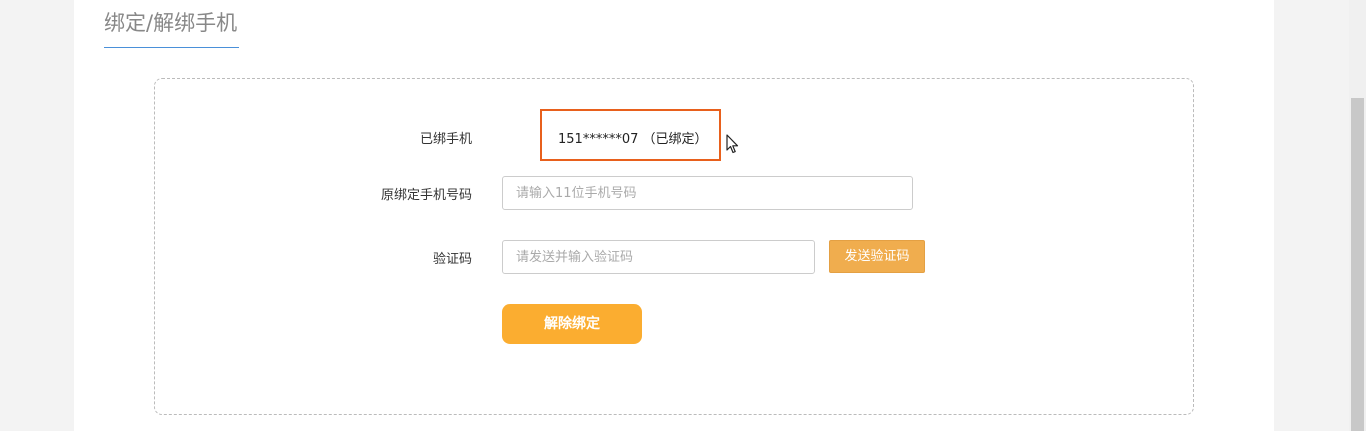 This screenshot has width=1366, height=431. I want to click on mouse-pointer-icon, so click(733, 146).